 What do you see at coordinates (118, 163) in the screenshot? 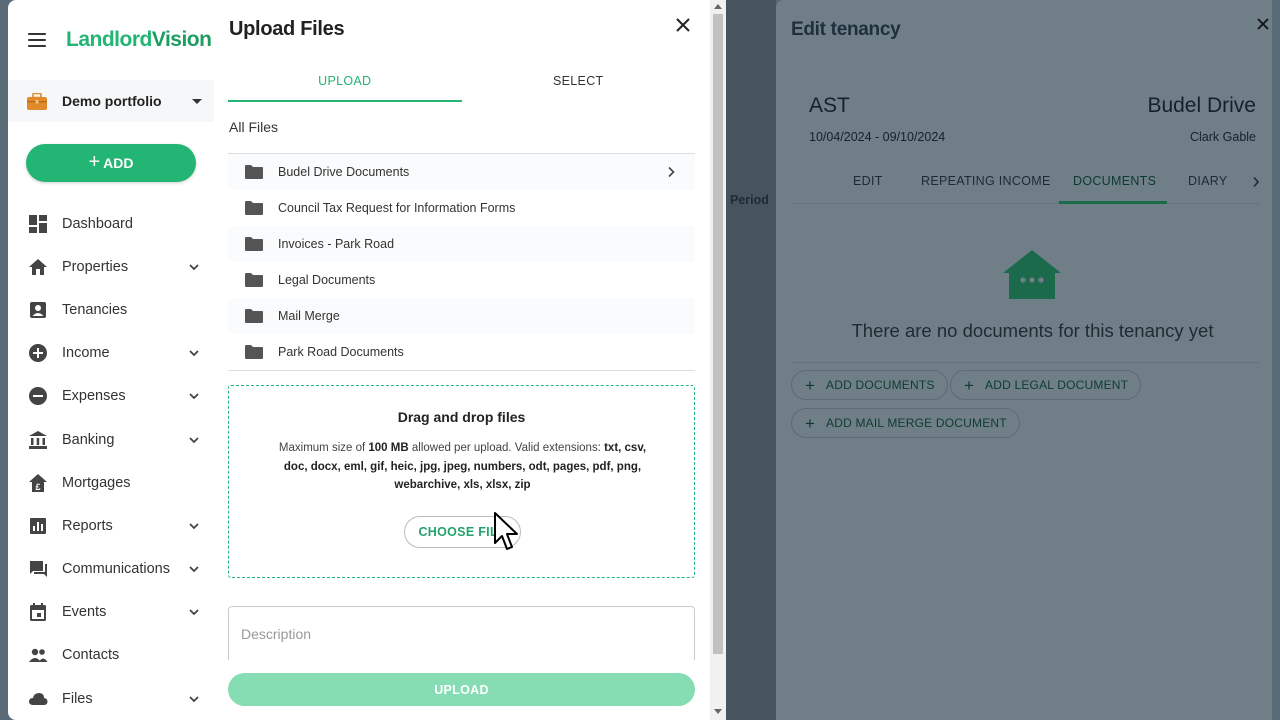
I see `add-button-label: ADD` at bounding box center [118, 163].